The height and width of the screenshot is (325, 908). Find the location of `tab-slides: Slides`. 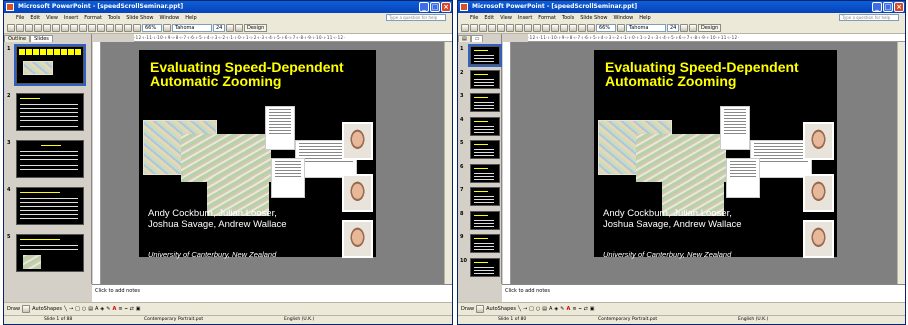

tab-slides: Slides is located at coordinates (41, 38).